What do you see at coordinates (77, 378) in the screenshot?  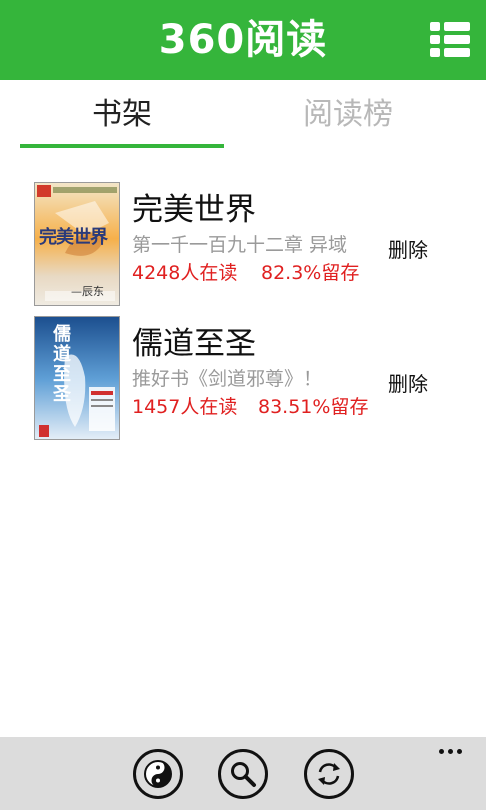 I see `book-cover: 儒道至圣` at bounding box center [77, 378].